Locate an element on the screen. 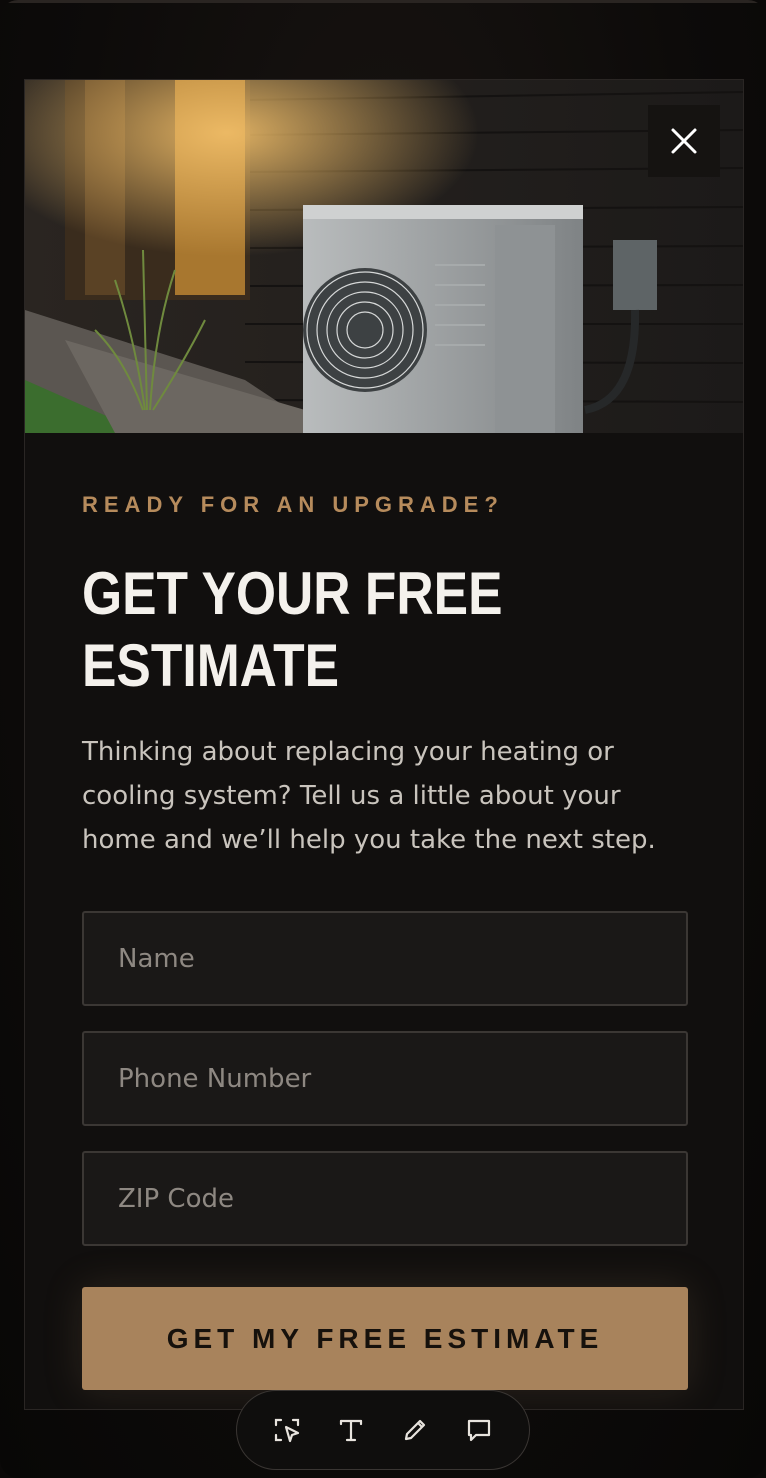 This screenshot has height=1478, width=766. name-input is located at coordinates (402, 958).